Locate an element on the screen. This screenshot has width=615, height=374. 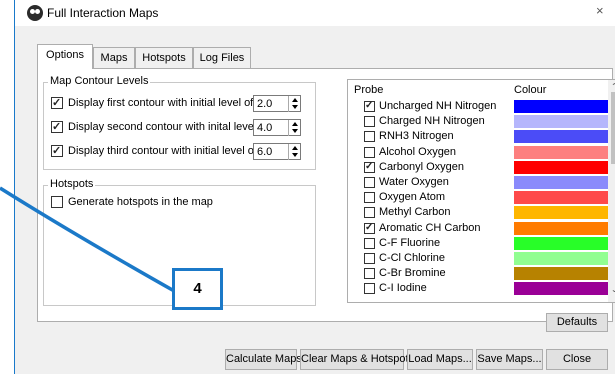
scroll-thumb is located at coordinates (613, 128).